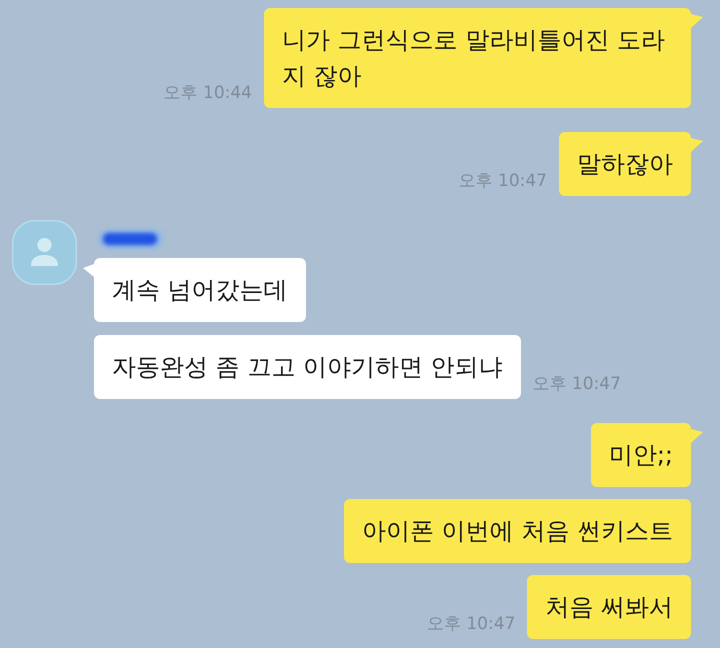 The height and width of the screenshot is (648, 720). Describe the element at coordinates (307, 367) in the screenshot. I see `message-bubble: 자동완성 좀 끄고 이야기하면 안되냐` at that location.